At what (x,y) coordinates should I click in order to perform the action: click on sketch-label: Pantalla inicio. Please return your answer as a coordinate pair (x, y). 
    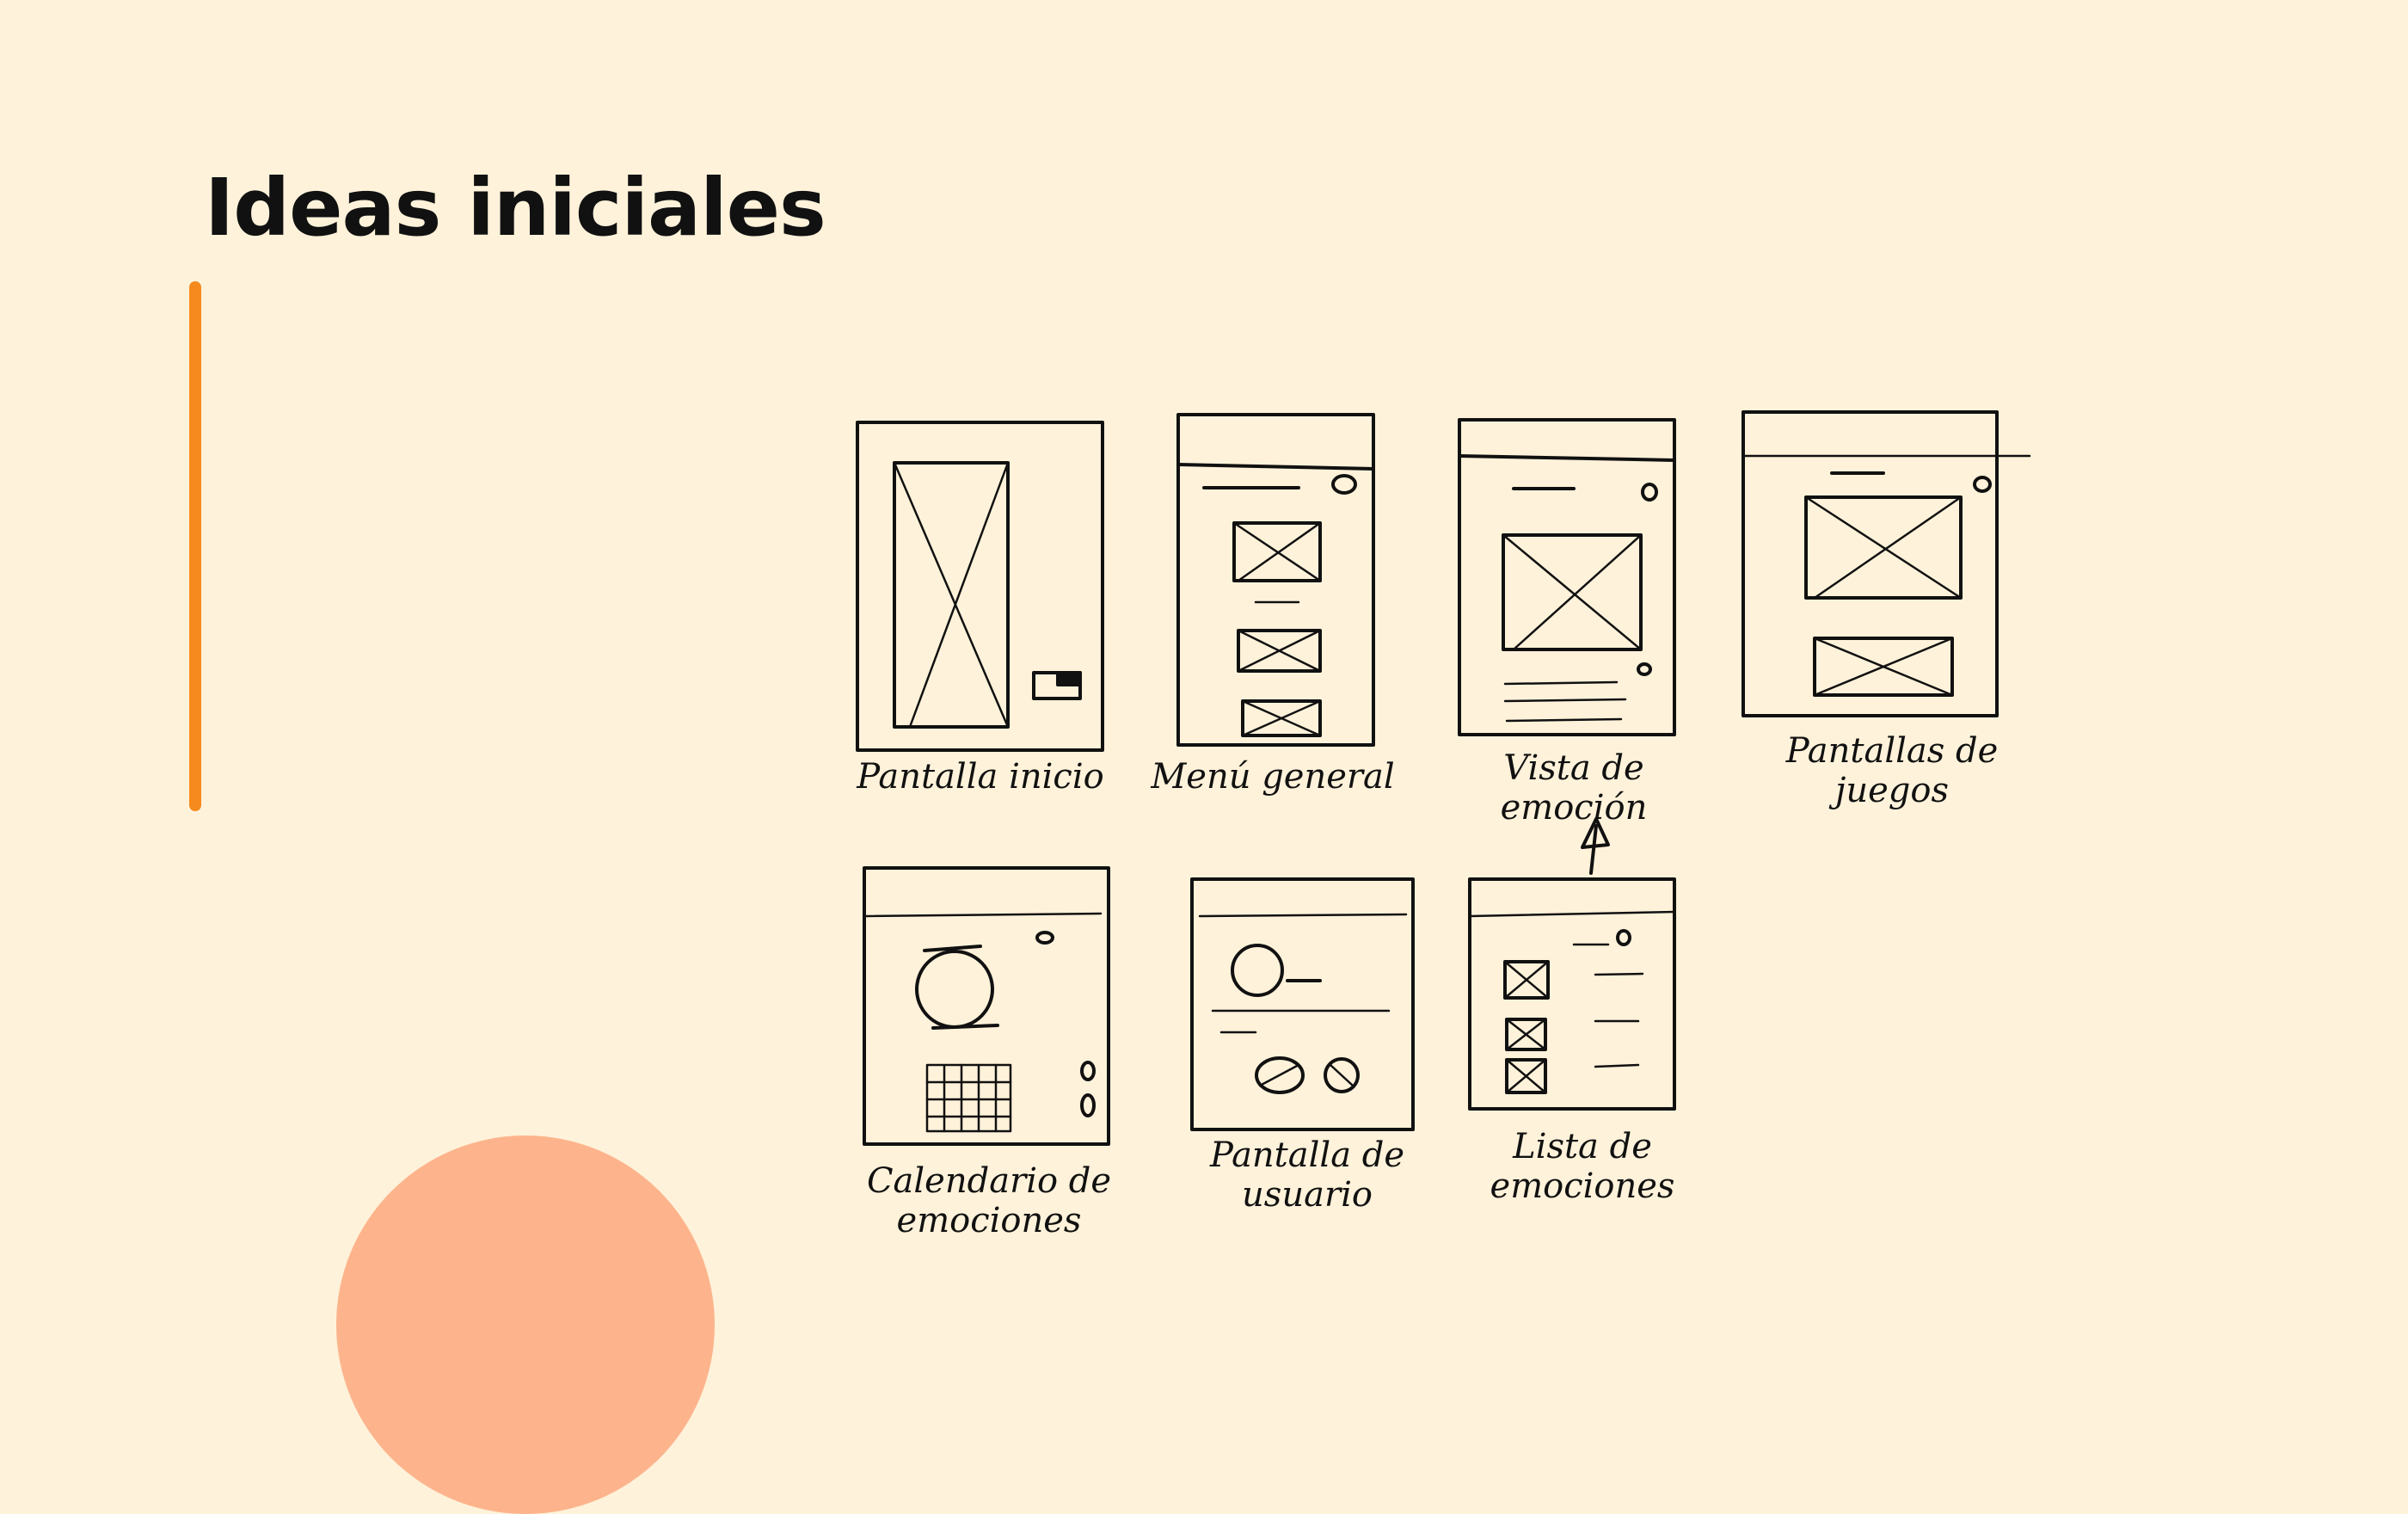
    Looking at the image, I should click on (980, 777).